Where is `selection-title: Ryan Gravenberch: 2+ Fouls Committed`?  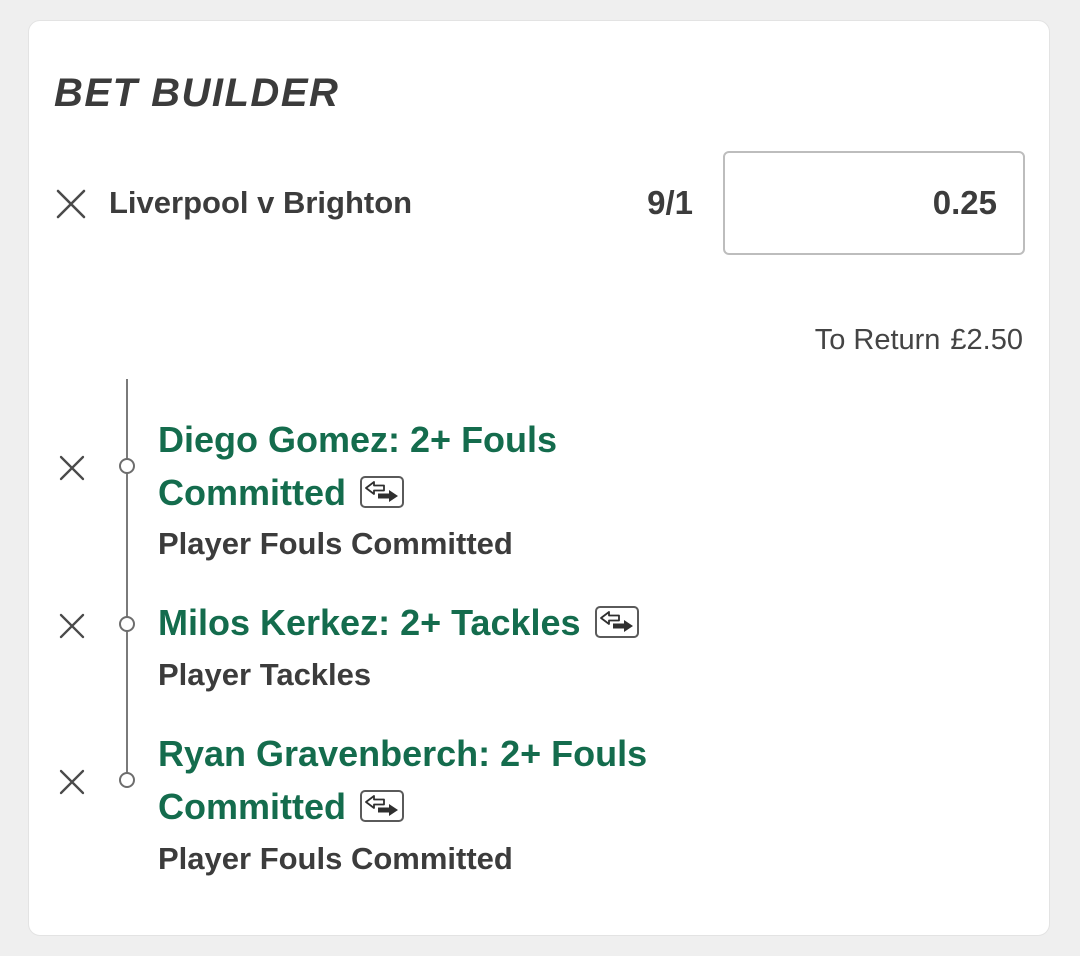 selection-title: Ryan Gravenberch: 2+ Fouls Committed is located at coordinates (438, 780).